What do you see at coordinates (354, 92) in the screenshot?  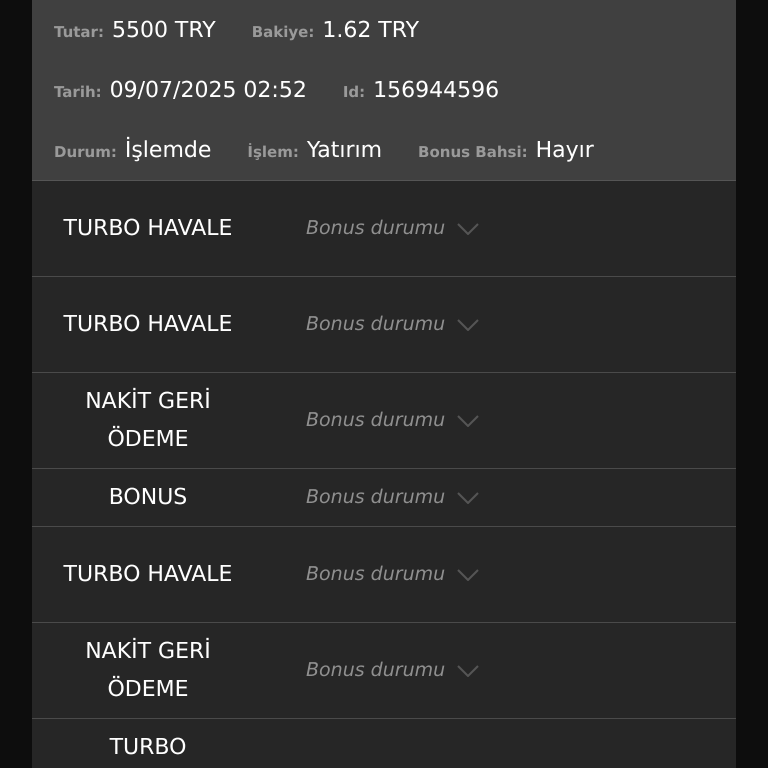 I see `field-label: Id:` at bounding box center [354, 92].